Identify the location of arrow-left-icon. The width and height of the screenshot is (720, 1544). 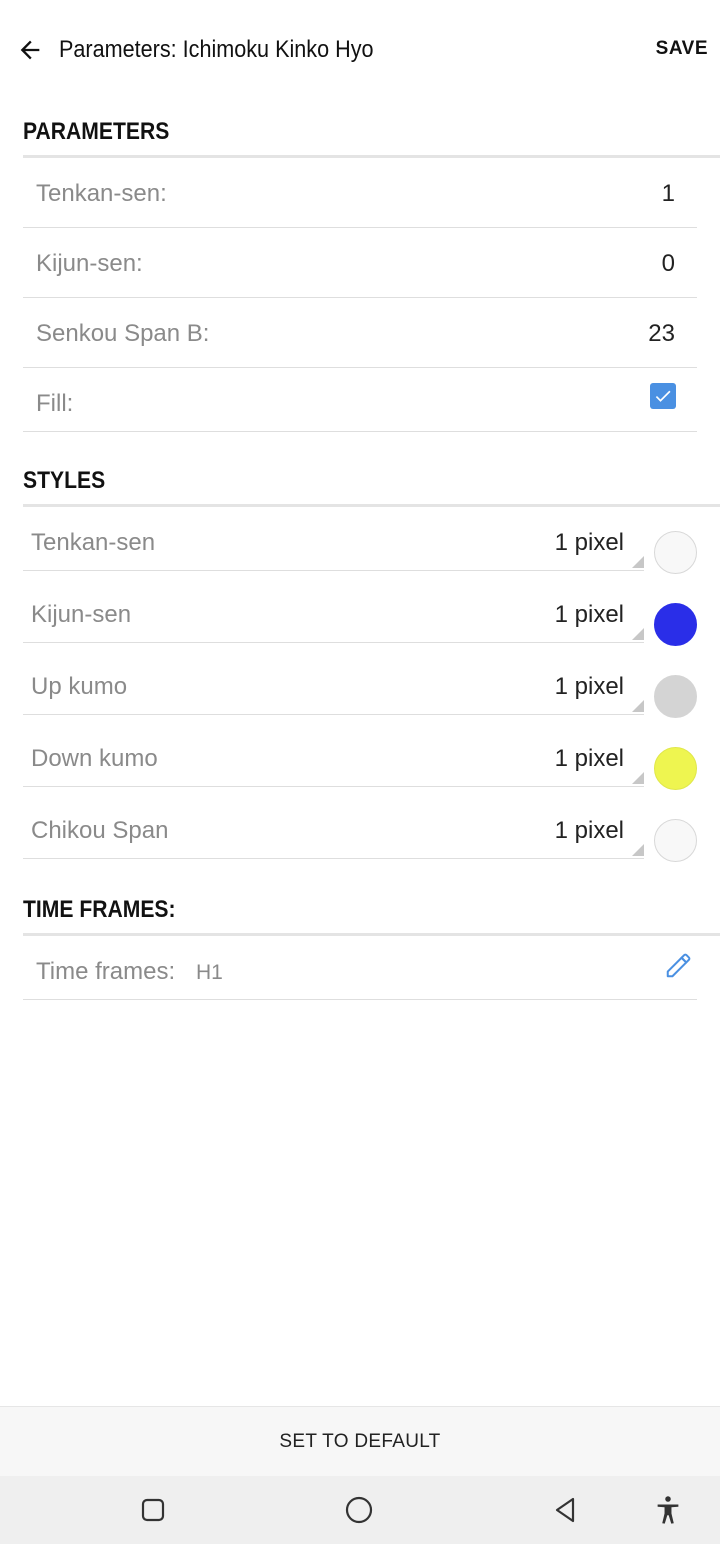
(30, 50).